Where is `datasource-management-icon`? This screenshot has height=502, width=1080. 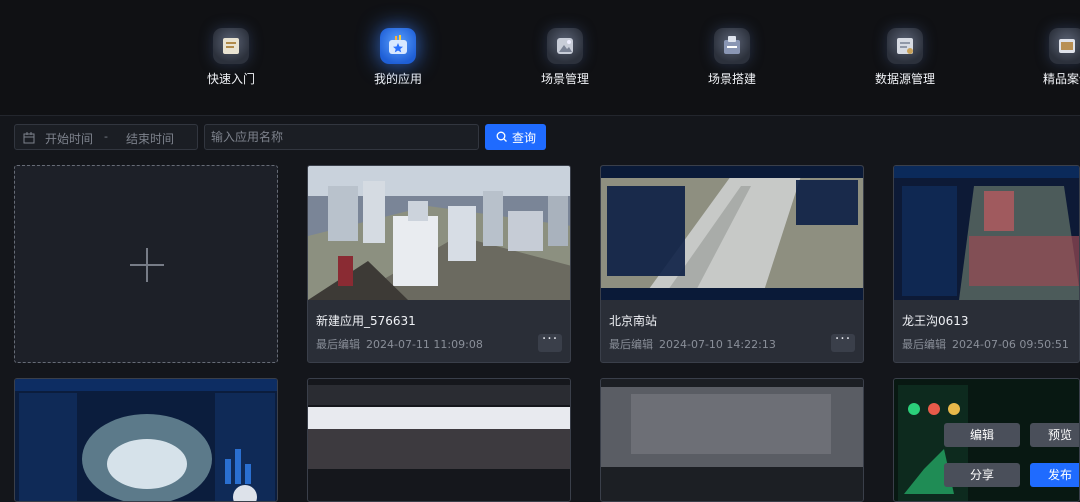 datasource-management-icon is located at coordinates (905, 46).